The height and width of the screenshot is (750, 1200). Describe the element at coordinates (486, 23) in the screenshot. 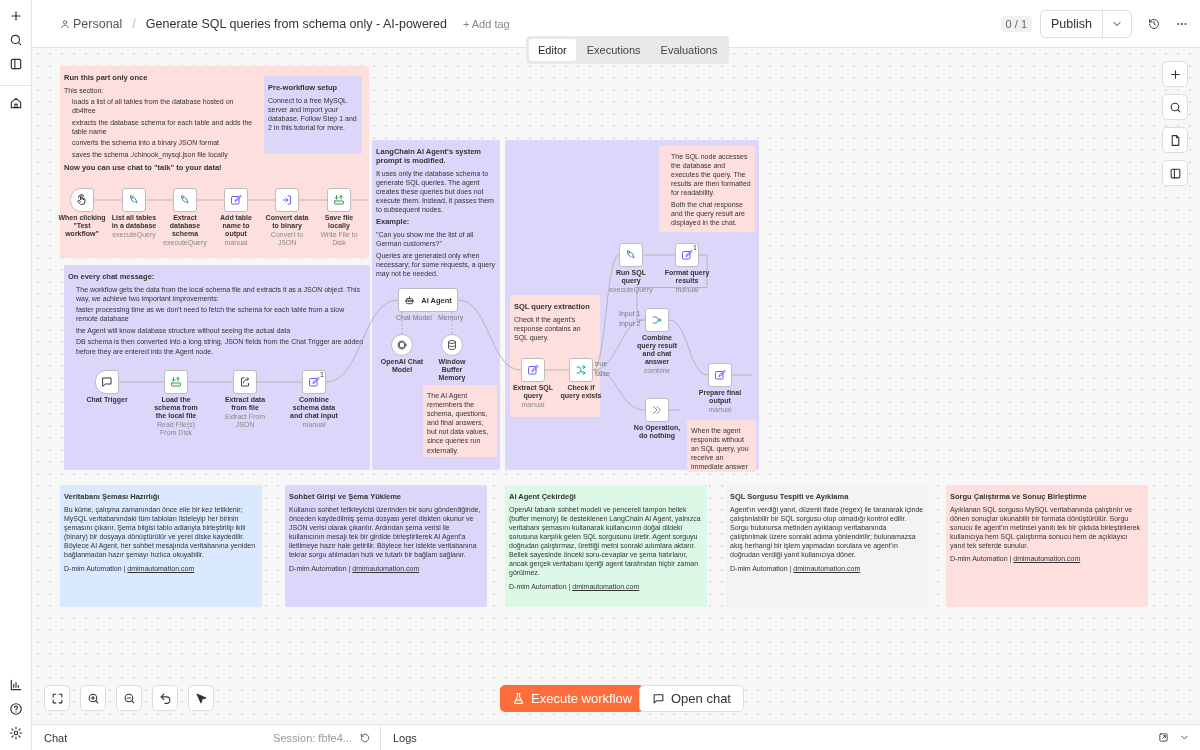

I see `add-tag-link: + Add tag` at that location.